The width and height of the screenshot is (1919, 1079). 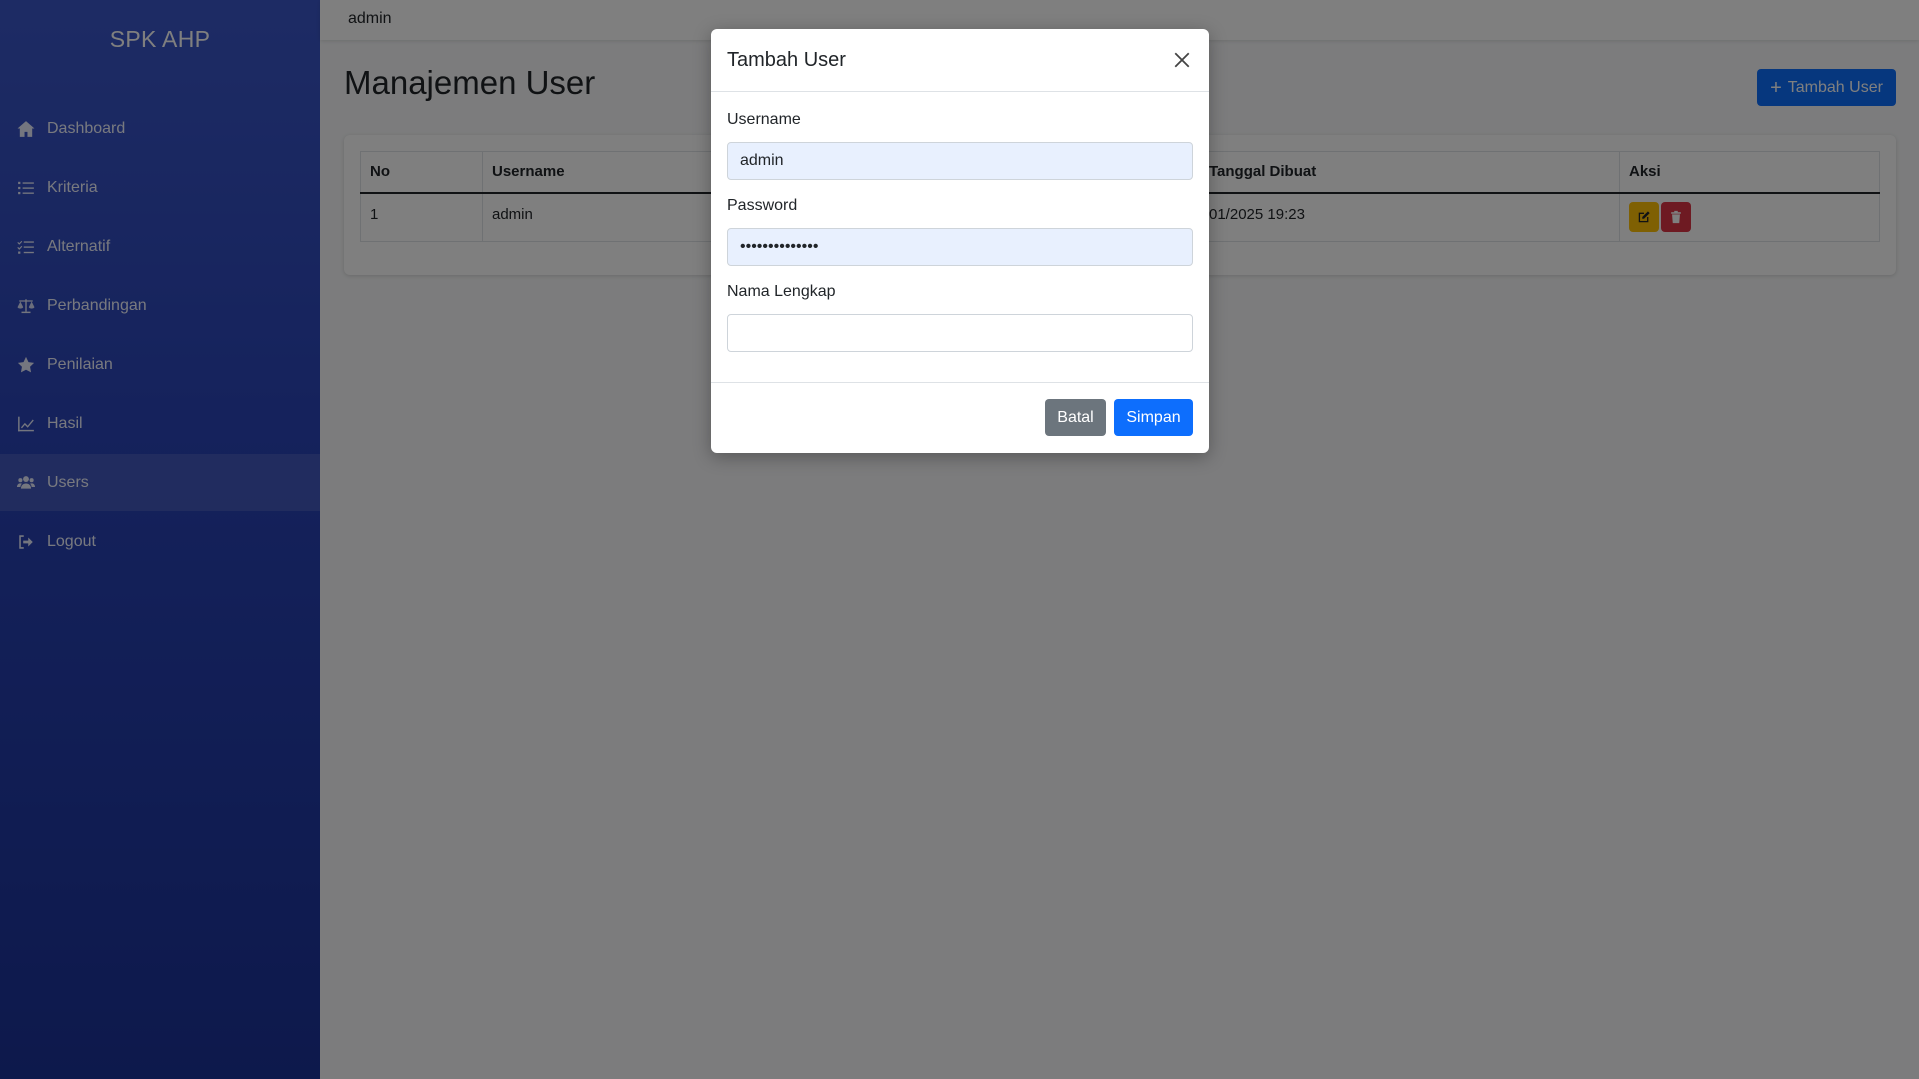 I want to click on cancel-button: Batal, so click(x=1075, y=417).